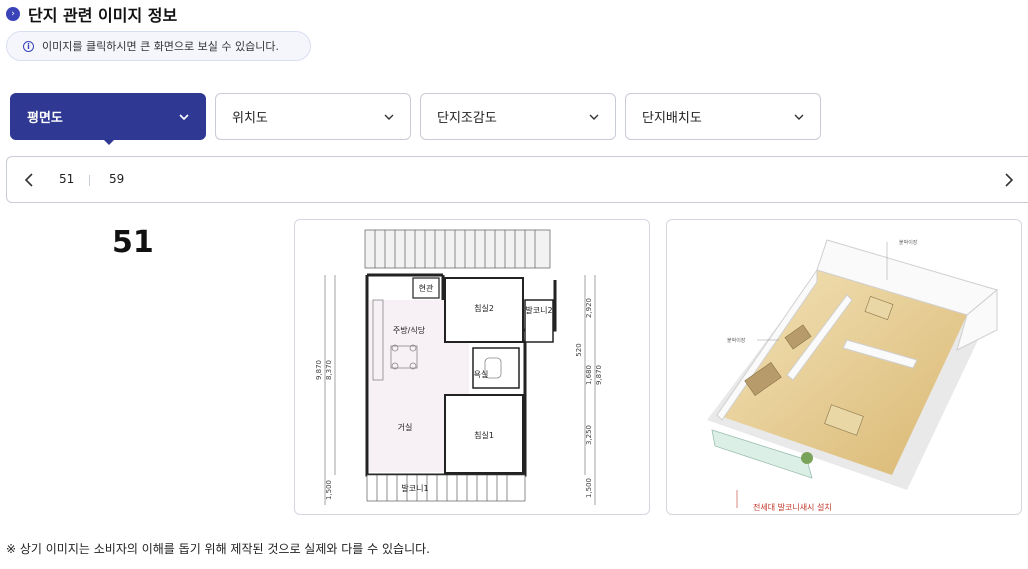  I want to click on tab-label: 평면도, so click(45, 118).